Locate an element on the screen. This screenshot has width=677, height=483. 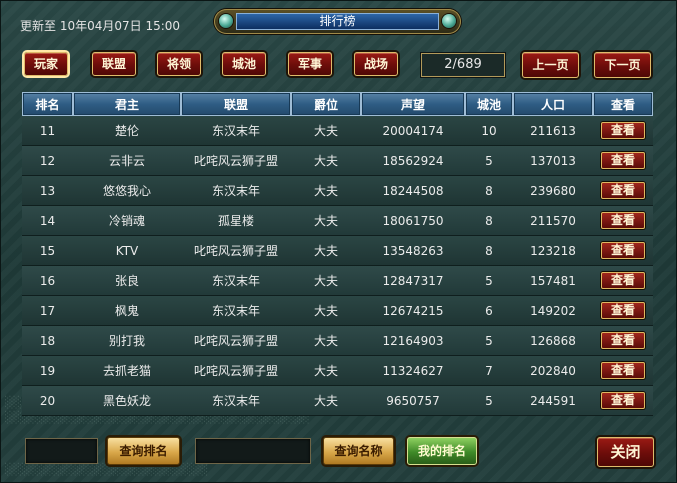
population-cell: 123218 is located at coordinates (553, 251).